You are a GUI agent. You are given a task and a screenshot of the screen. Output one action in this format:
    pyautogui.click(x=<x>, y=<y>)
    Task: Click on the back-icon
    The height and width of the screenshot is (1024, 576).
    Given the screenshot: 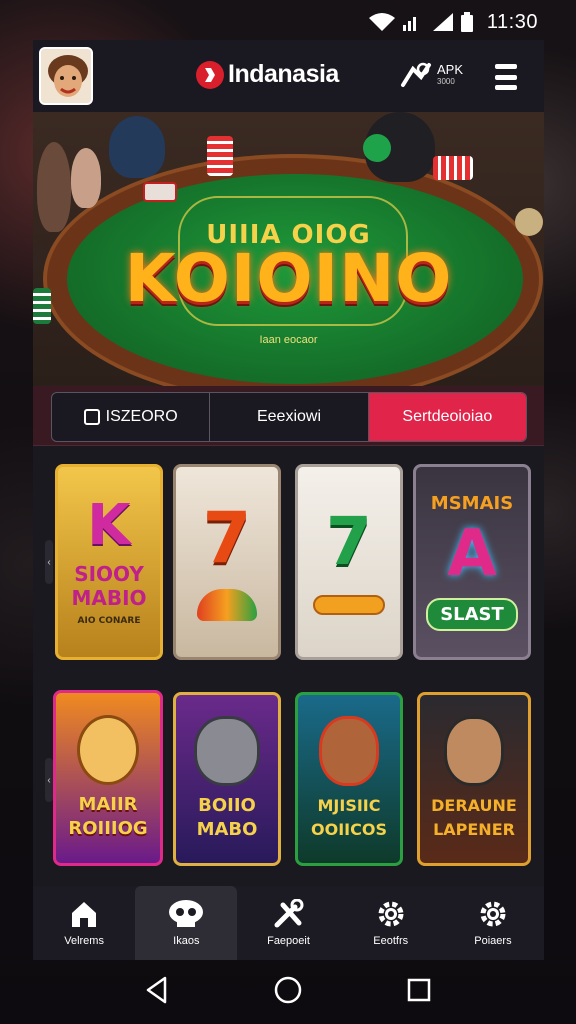 What is the action you would take?
    pyautogui.click(x=157, y=992)
    